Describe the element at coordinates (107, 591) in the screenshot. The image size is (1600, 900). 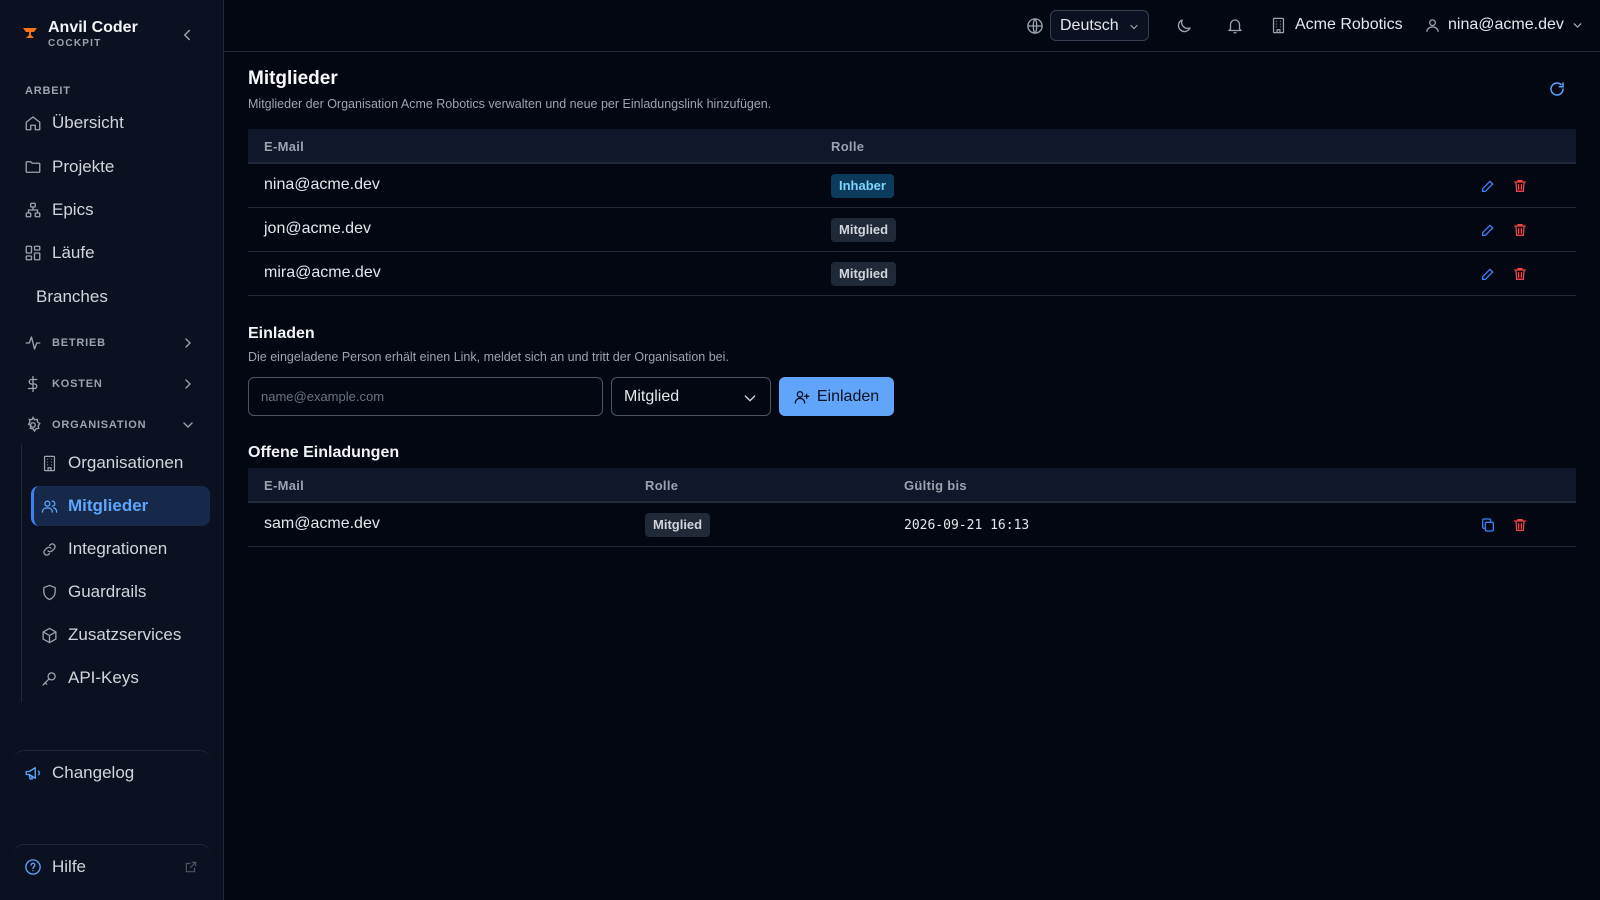
I see `sidebar-item-label: Guardrails` at that location.